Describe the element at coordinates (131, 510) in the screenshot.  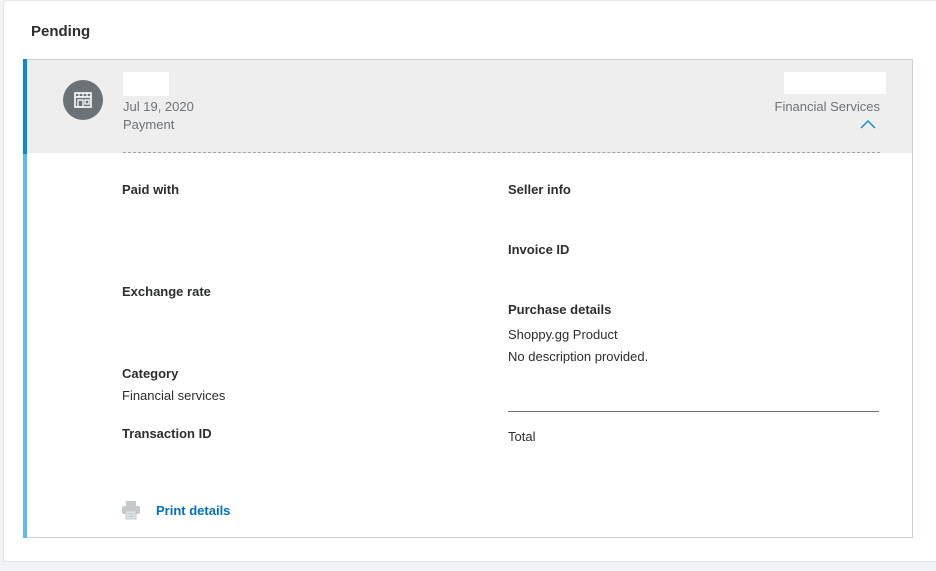
I see `printer-icon` at that location.